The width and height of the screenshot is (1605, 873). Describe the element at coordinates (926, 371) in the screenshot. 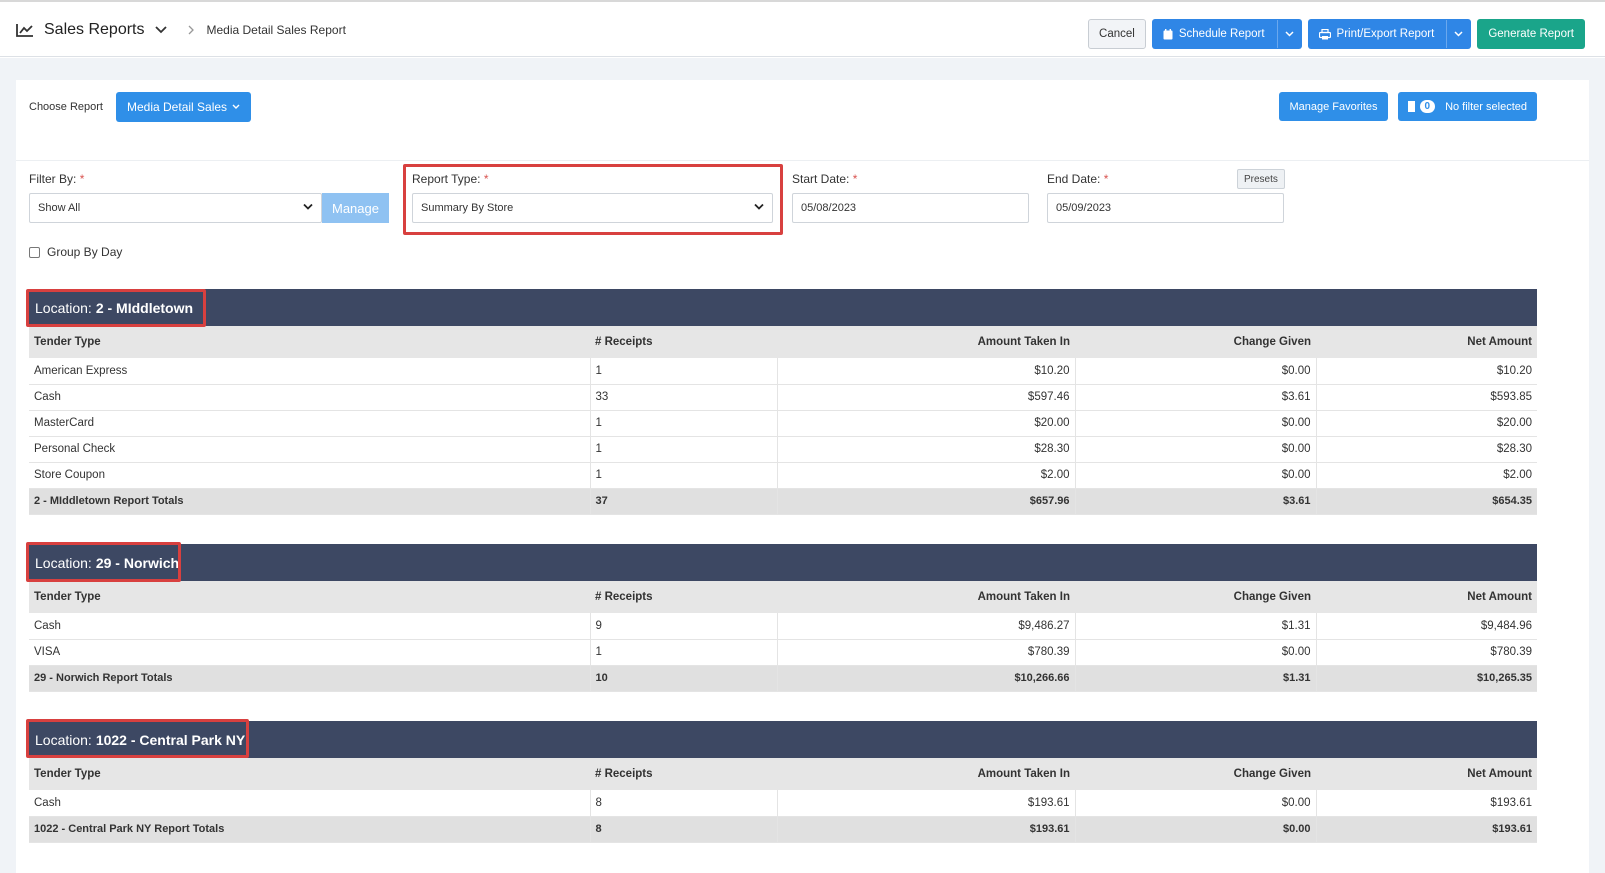

I see `table-cell: $10.20` at that location.